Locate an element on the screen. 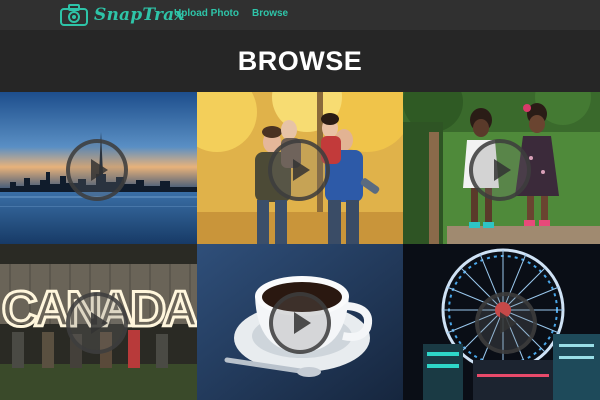 The width and height of the screenshot is (600, 400). page-title: BROWSE is located at coordinates (300, 60).